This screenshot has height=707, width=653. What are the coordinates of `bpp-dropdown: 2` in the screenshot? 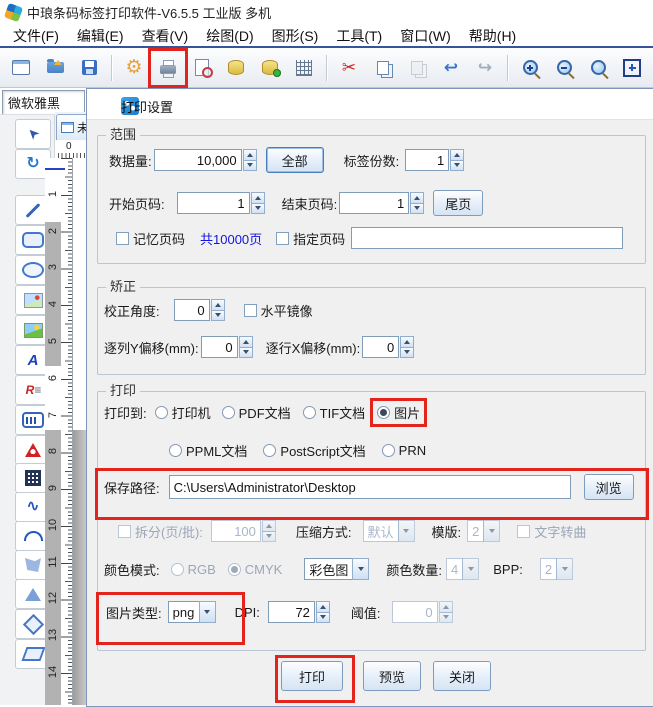 It's located at (556, 569).